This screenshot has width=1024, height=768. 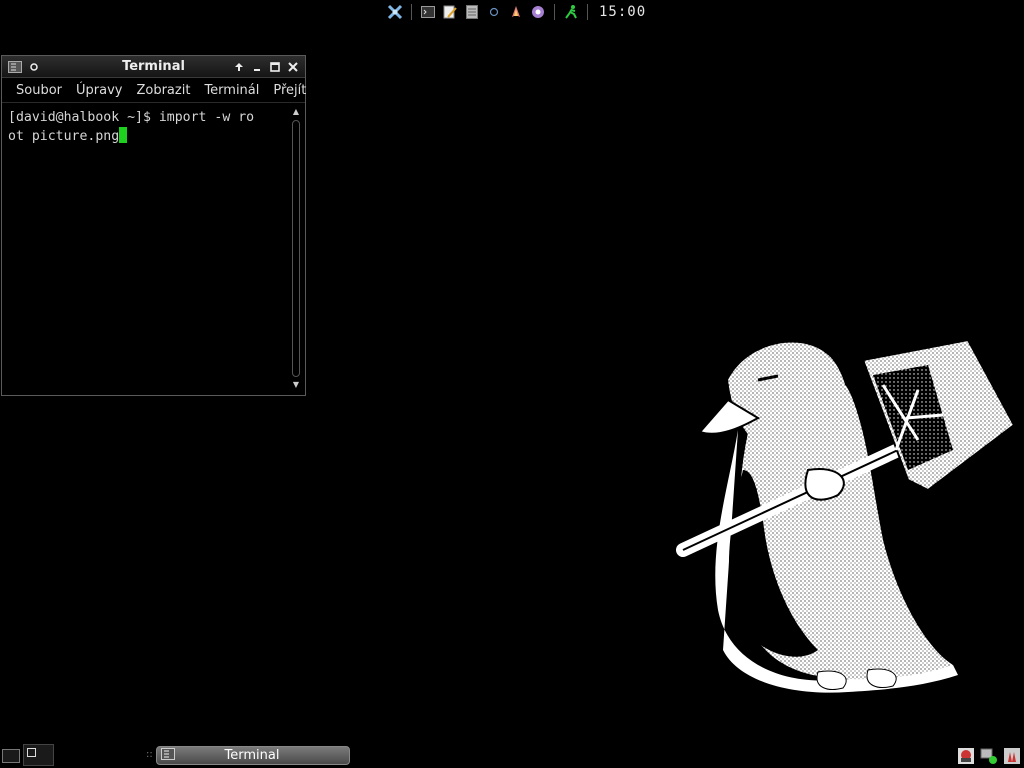 What do you see at coordinates (149, 754) in the screenshot?
I see `tasklist-handle-icon: ::` at bounding box center [149, 754].